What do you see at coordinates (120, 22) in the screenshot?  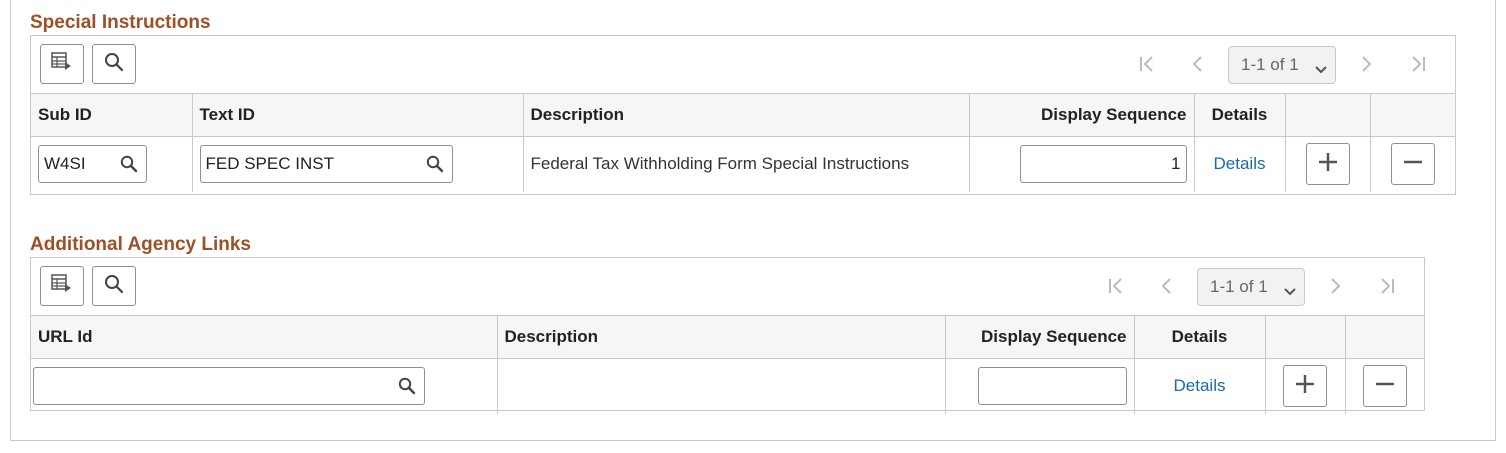 I see `section-title-special-instructions: Special Instructions` at bounding box center [120, 22].